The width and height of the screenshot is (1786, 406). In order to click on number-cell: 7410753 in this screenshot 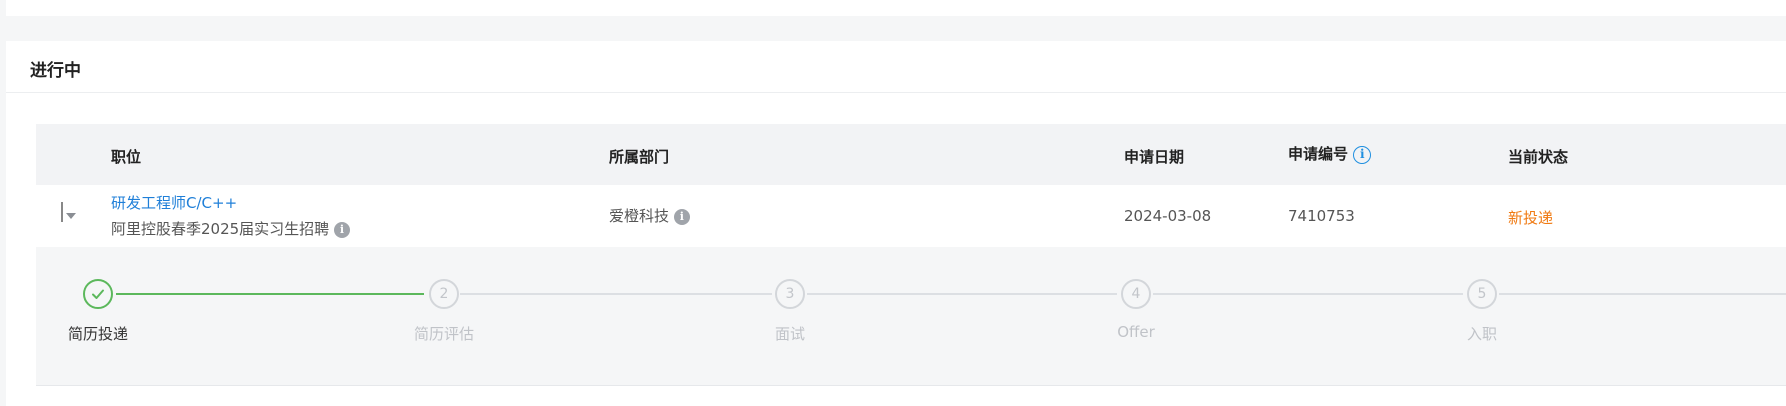, I will do `click(1321, 216)`.